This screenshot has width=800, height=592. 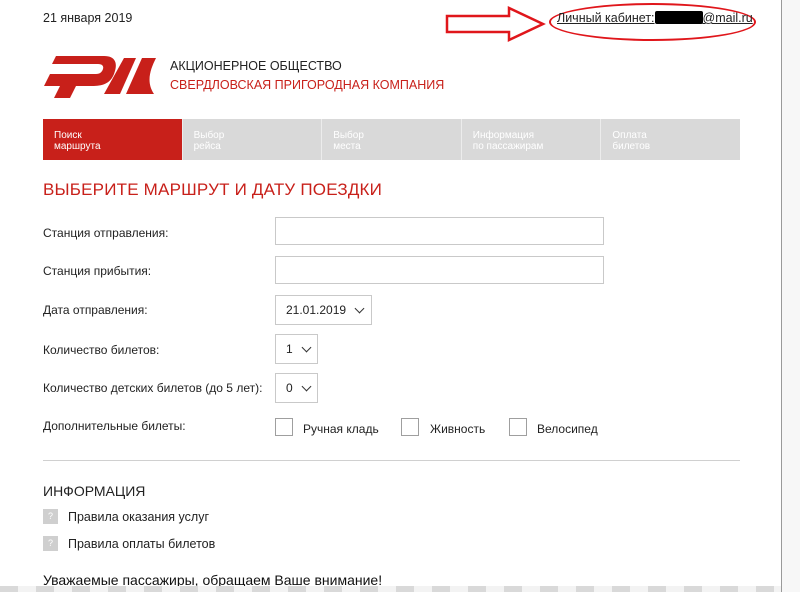 I want to click on step-label-line2: места, so click(x=347, y=146).